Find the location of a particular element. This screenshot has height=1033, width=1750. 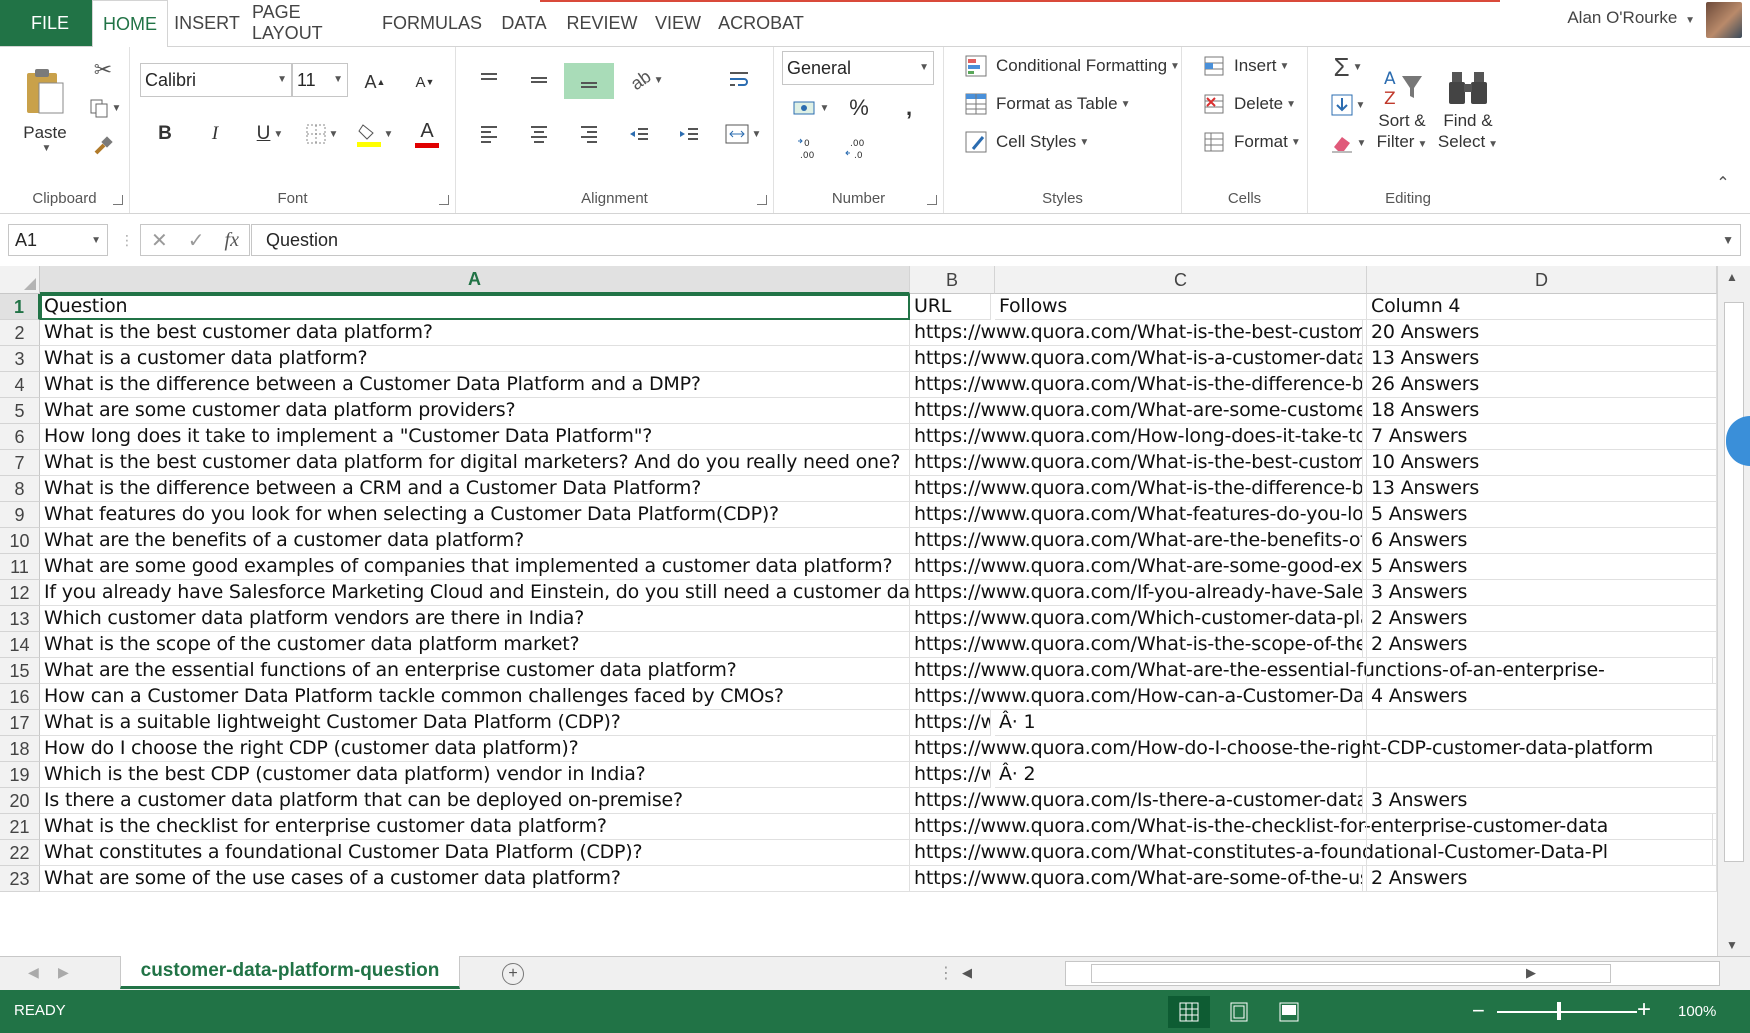

cell-c14 is located at coordinates (1181, 645).